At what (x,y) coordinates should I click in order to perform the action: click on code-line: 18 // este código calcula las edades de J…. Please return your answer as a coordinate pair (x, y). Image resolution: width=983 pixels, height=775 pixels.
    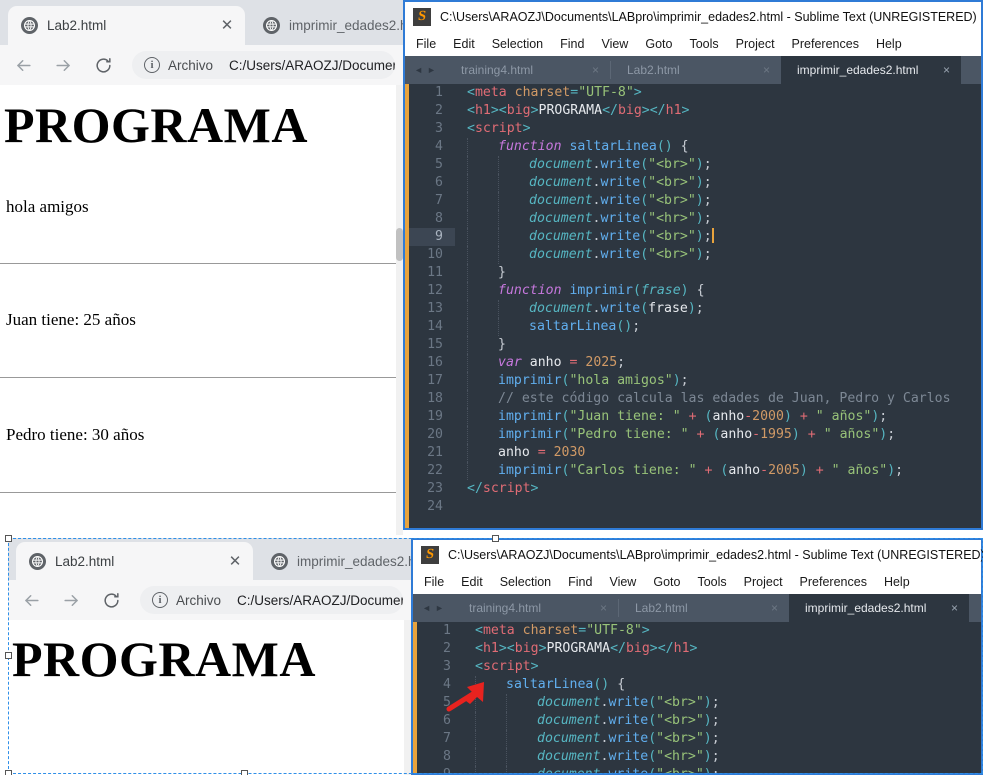
    Looking at the image, I should click on (695, 399).